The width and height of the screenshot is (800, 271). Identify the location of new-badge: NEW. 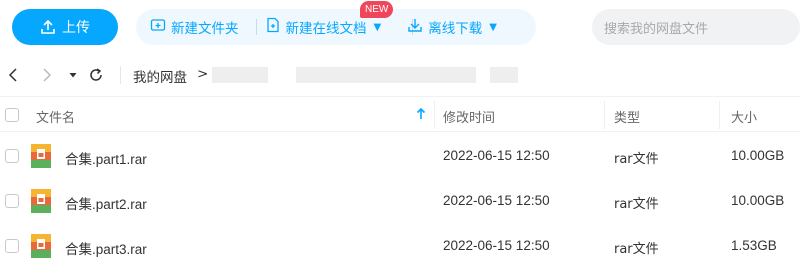
(377, 9).